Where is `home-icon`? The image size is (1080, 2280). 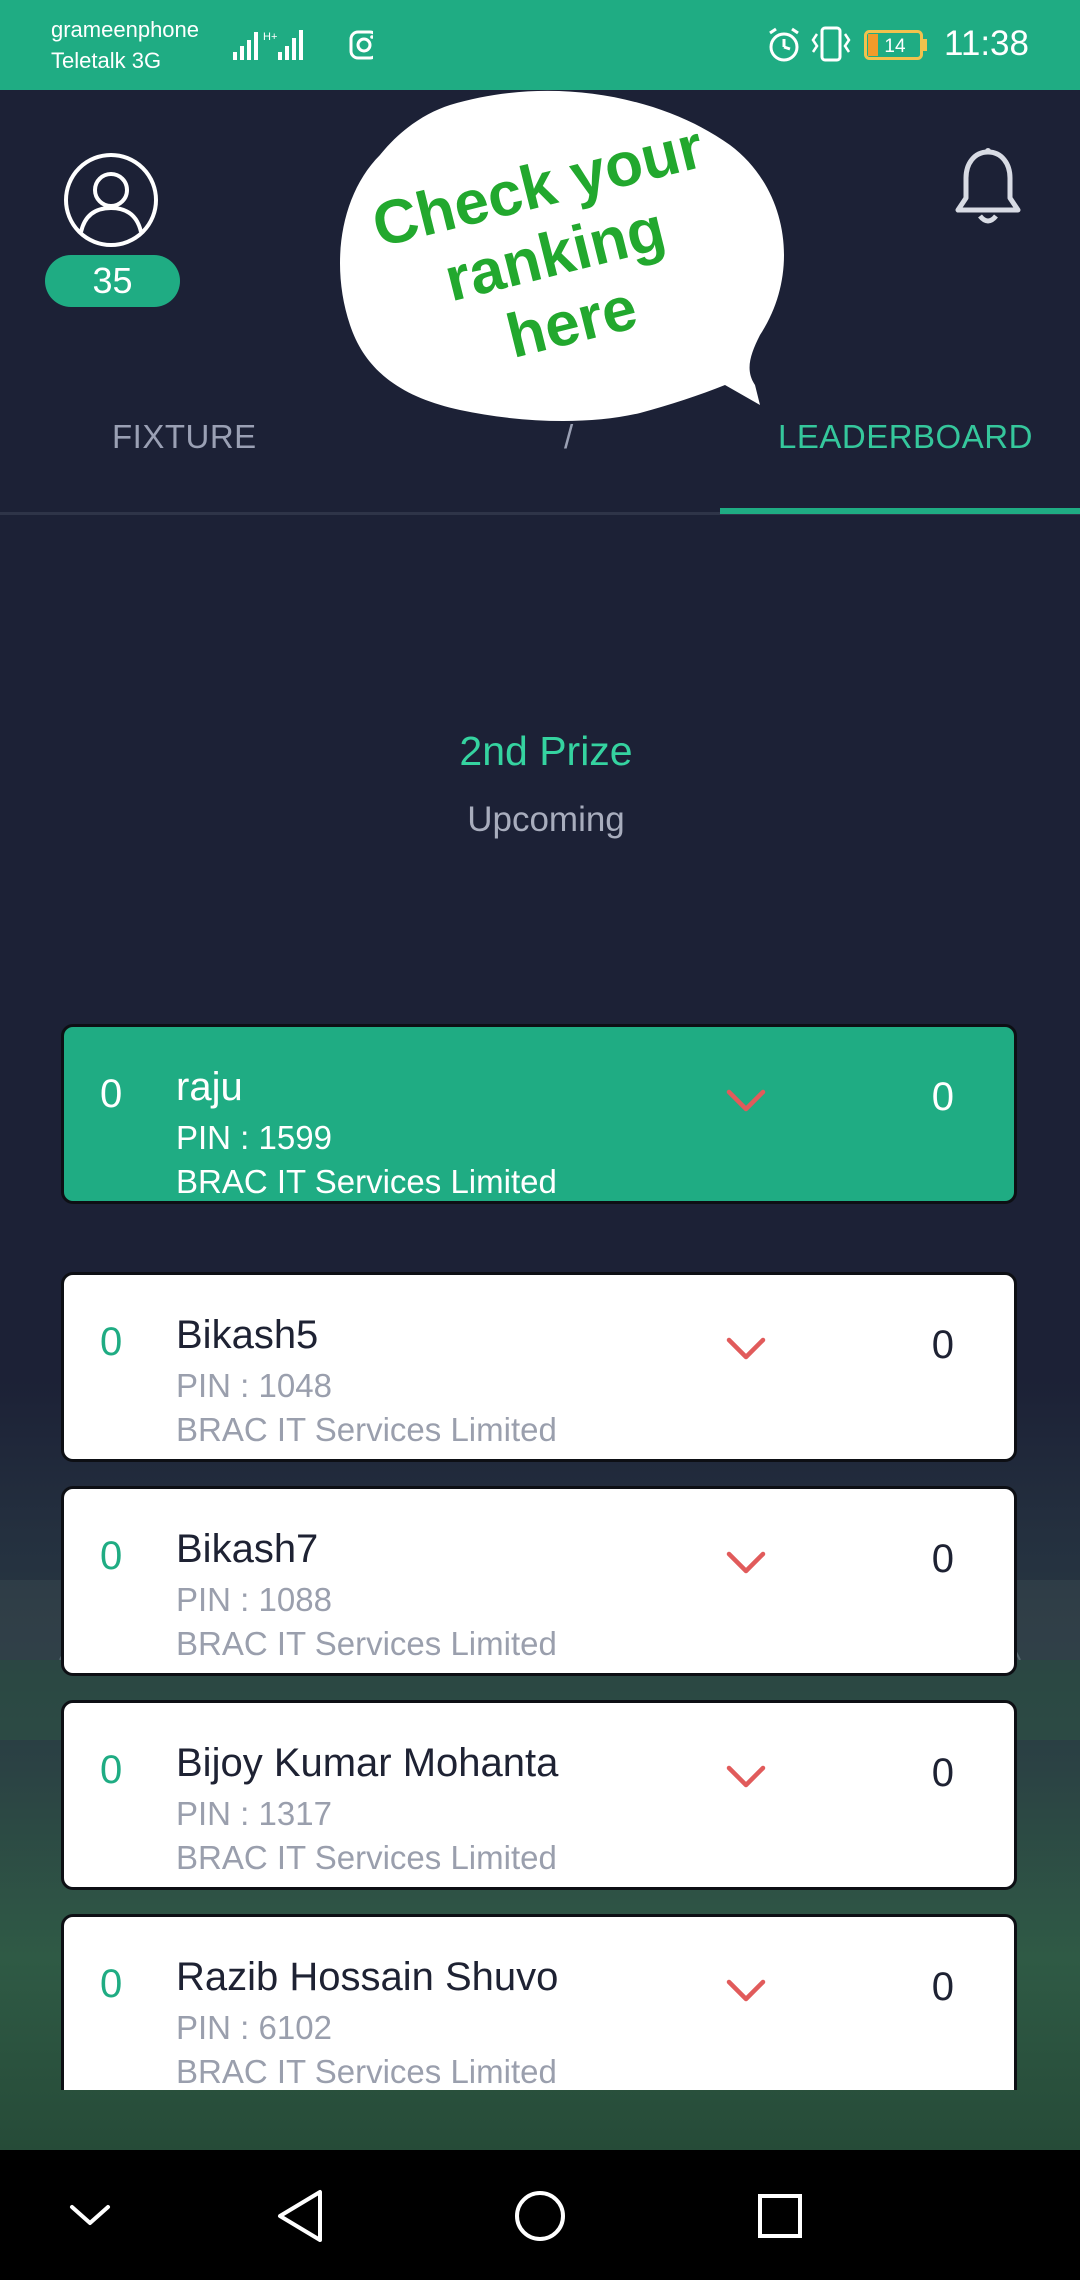 home-icon is located at coordinates (540, 2215).